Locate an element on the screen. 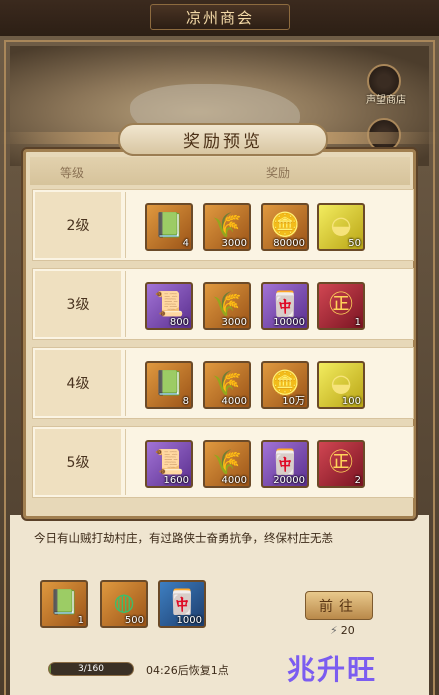 The height and width of the screenshot is (695, 439). stamina-bar: 3/160 is located at coordinates (91, 669).